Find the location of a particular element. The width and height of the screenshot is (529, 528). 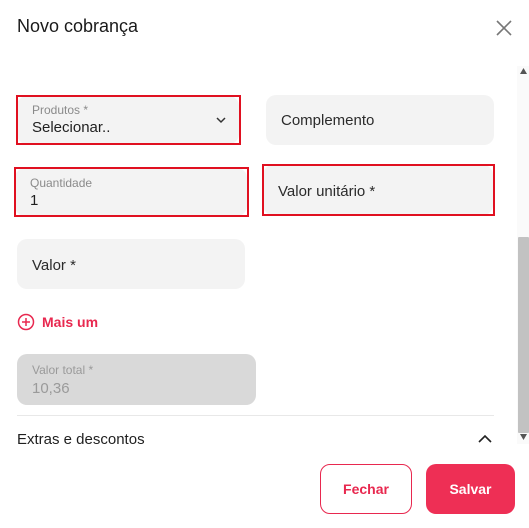

extras-section-title: Extras e descontos is located at coordinates (81, 439).